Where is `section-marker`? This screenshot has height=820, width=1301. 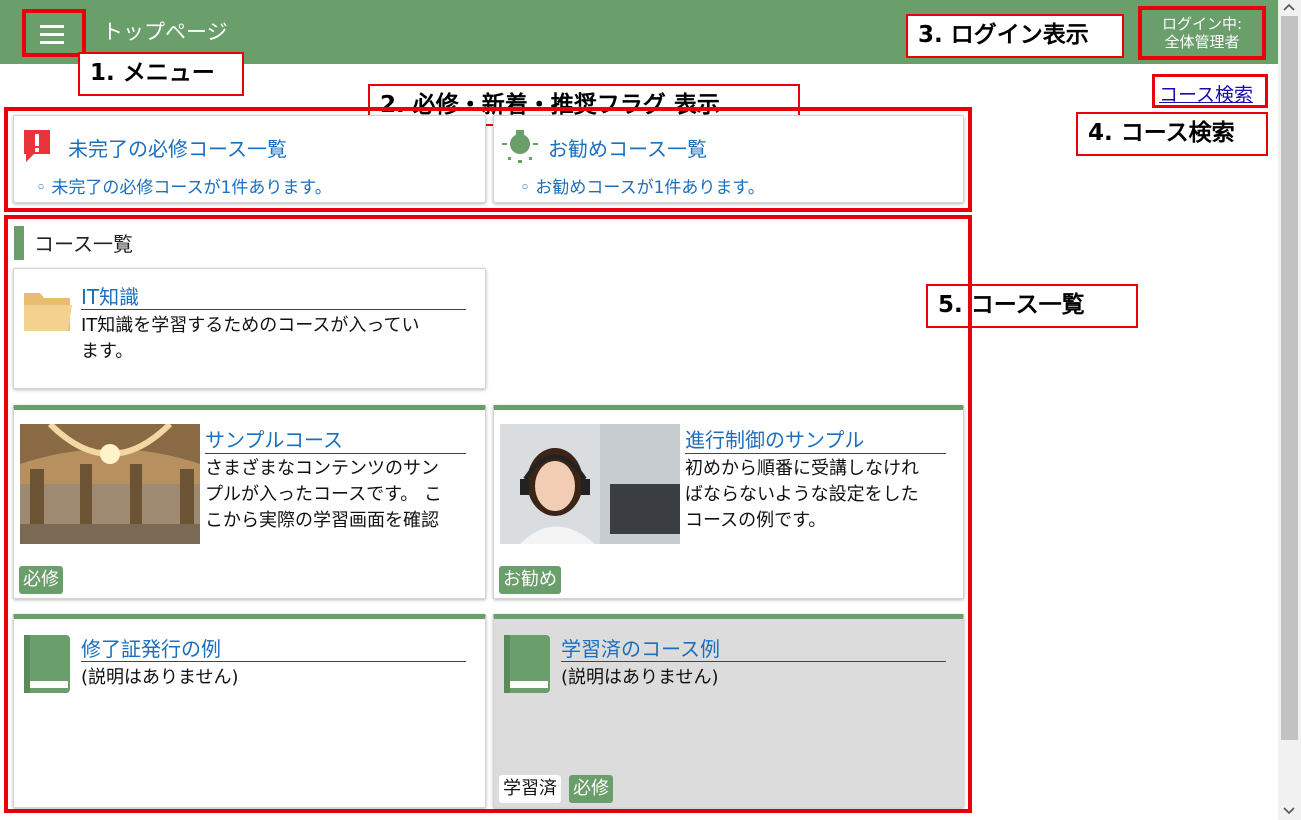 section-marker is located at coordinates (19, 243).